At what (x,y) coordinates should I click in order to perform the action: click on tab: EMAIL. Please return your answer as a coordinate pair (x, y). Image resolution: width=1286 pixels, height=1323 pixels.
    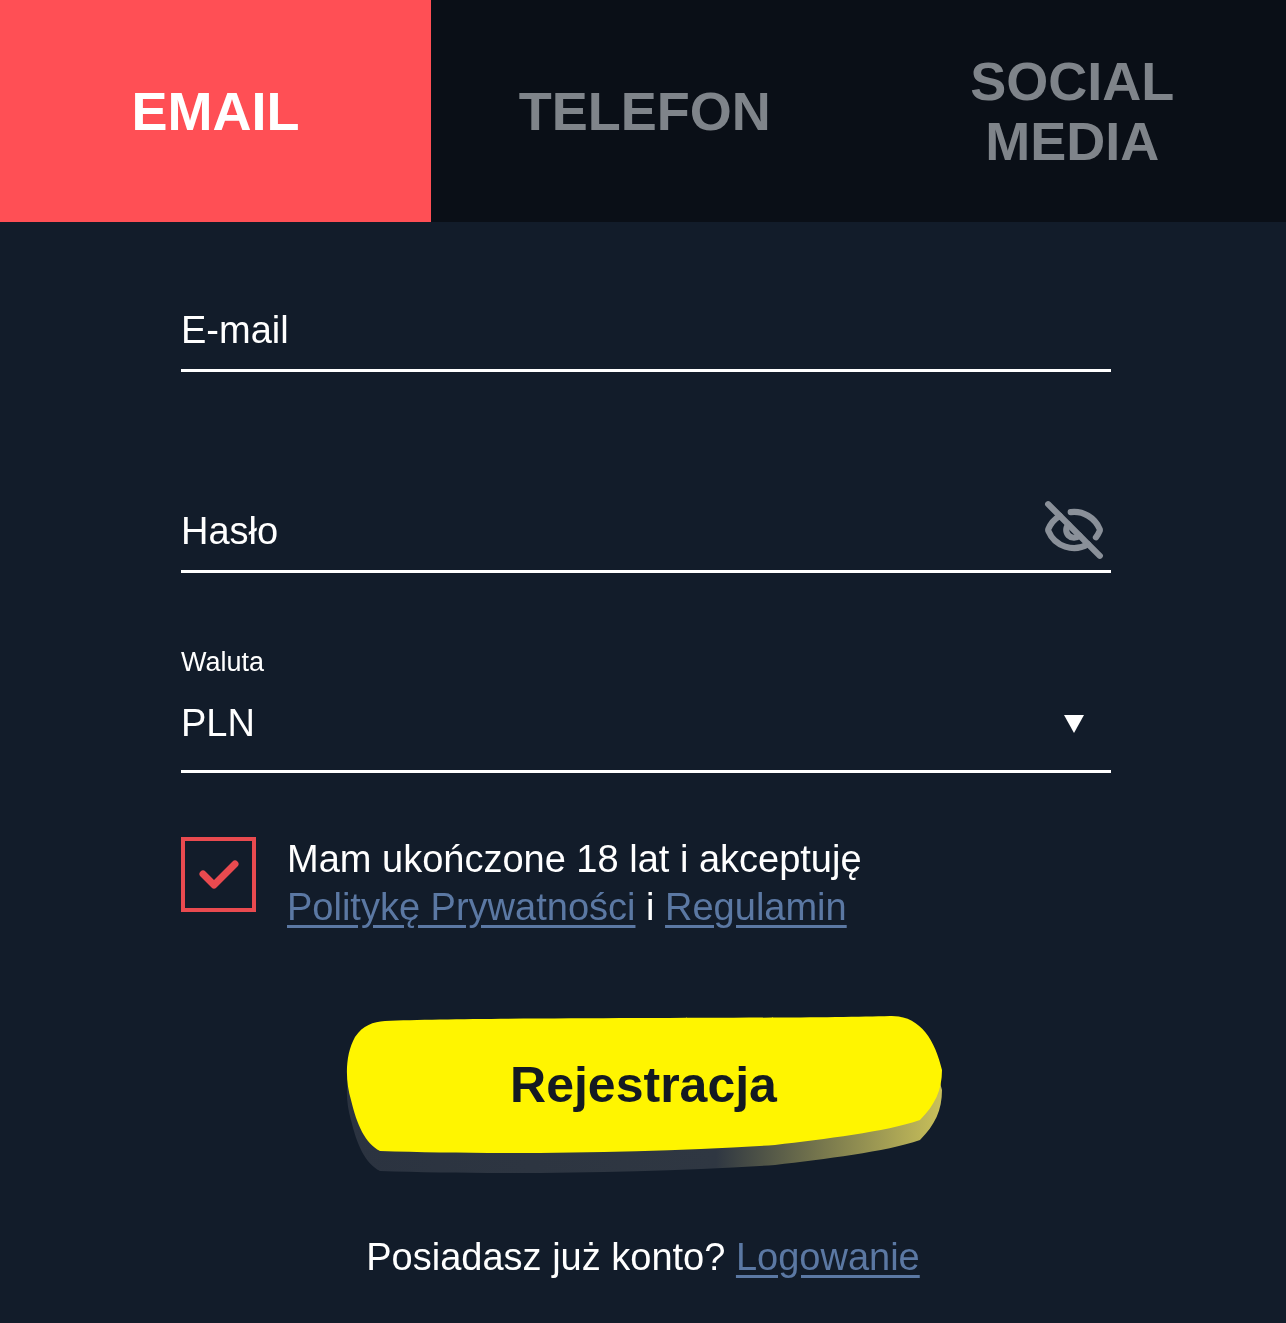
    Looking at the image, I should click on (215, 111).